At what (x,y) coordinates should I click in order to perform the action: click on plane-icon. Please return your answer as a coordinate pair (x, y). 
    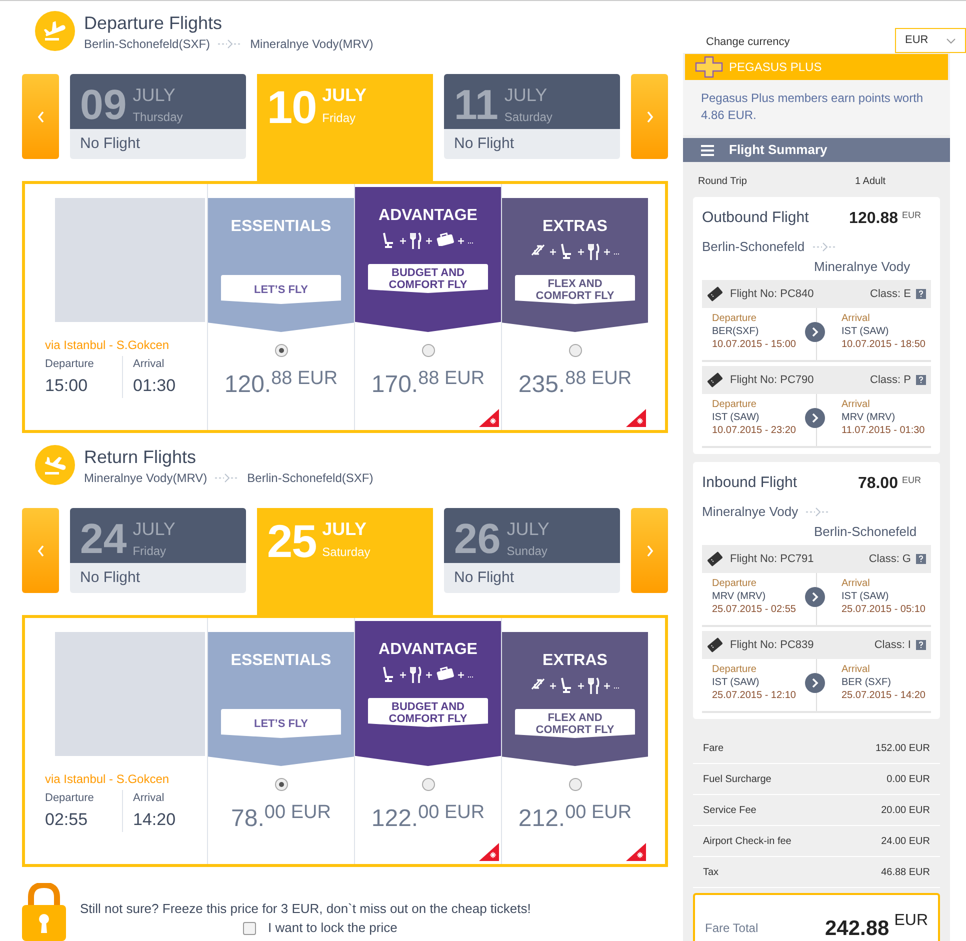
    Looking at the image, I should click on (55, 31).